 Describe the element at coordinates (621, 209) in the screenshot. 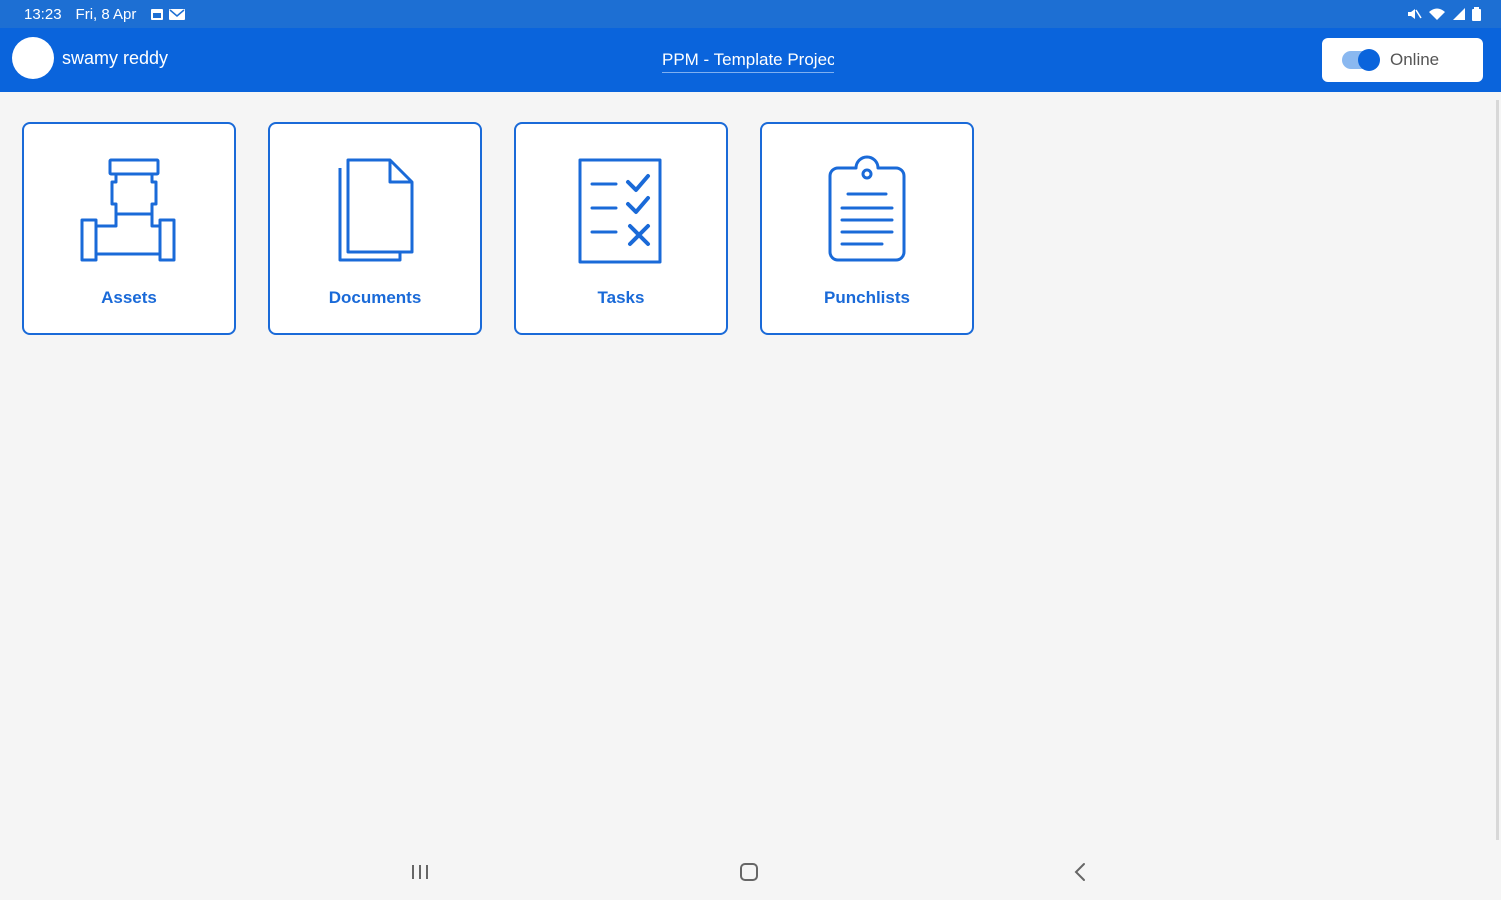

I see `checklist-icon` at that location.